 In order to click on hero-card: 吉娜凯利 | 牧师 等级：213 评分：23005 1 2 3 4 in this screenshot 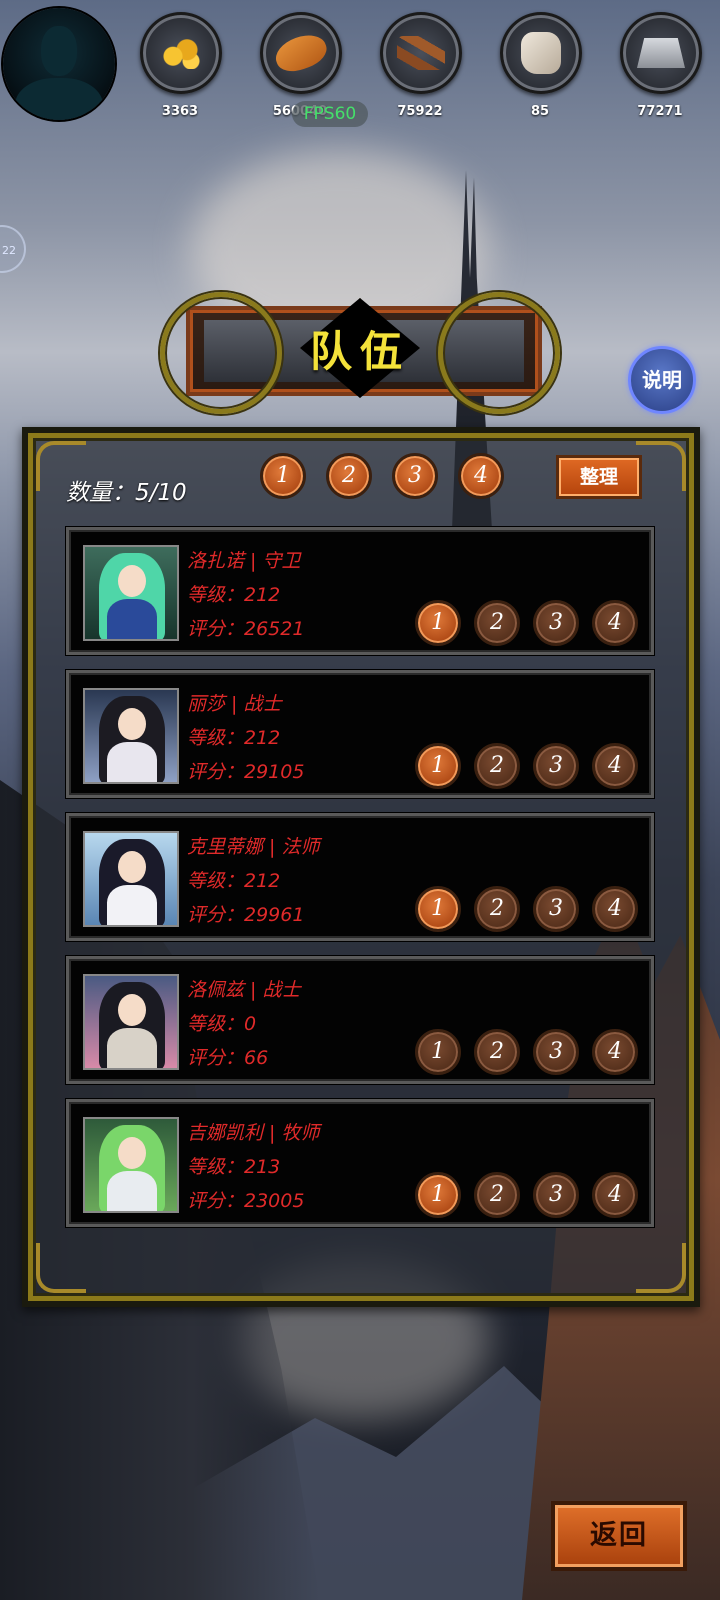, I will do `click(360, 1163)`.